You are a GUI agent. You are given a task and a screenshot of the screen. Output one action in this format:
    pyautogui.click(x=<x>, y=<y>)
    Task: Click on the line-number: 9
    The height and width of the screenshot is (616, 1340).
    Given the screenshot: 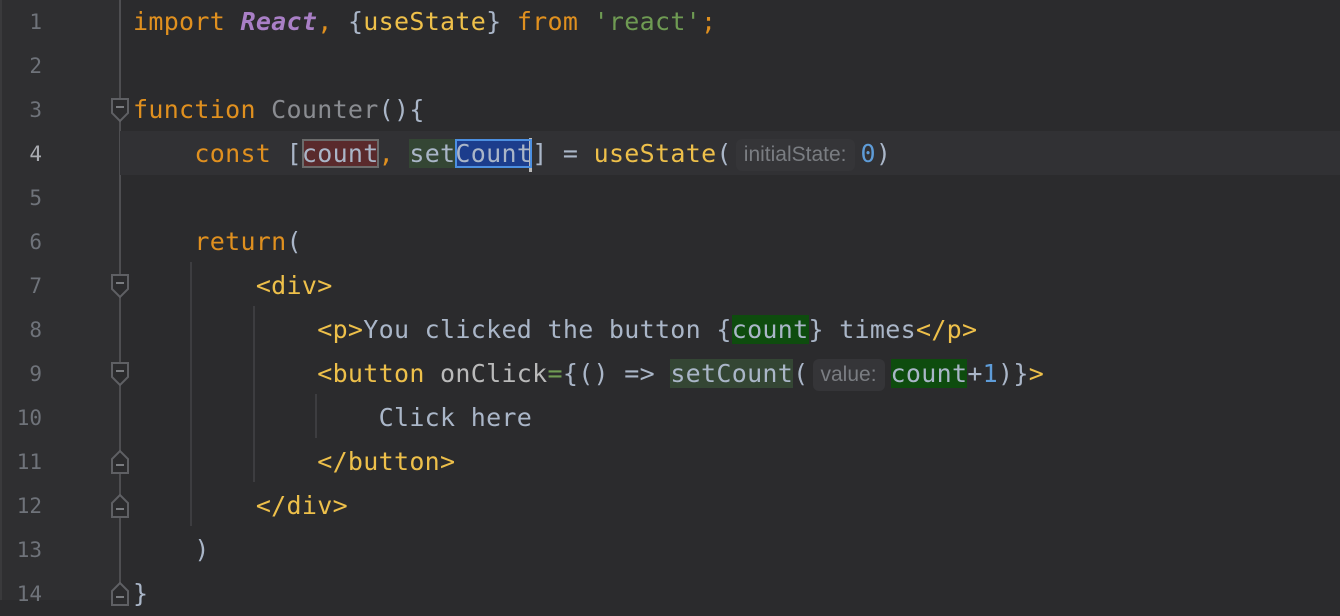 What is the action you would take?
    pyautogui.click(x=35, y=374)
    